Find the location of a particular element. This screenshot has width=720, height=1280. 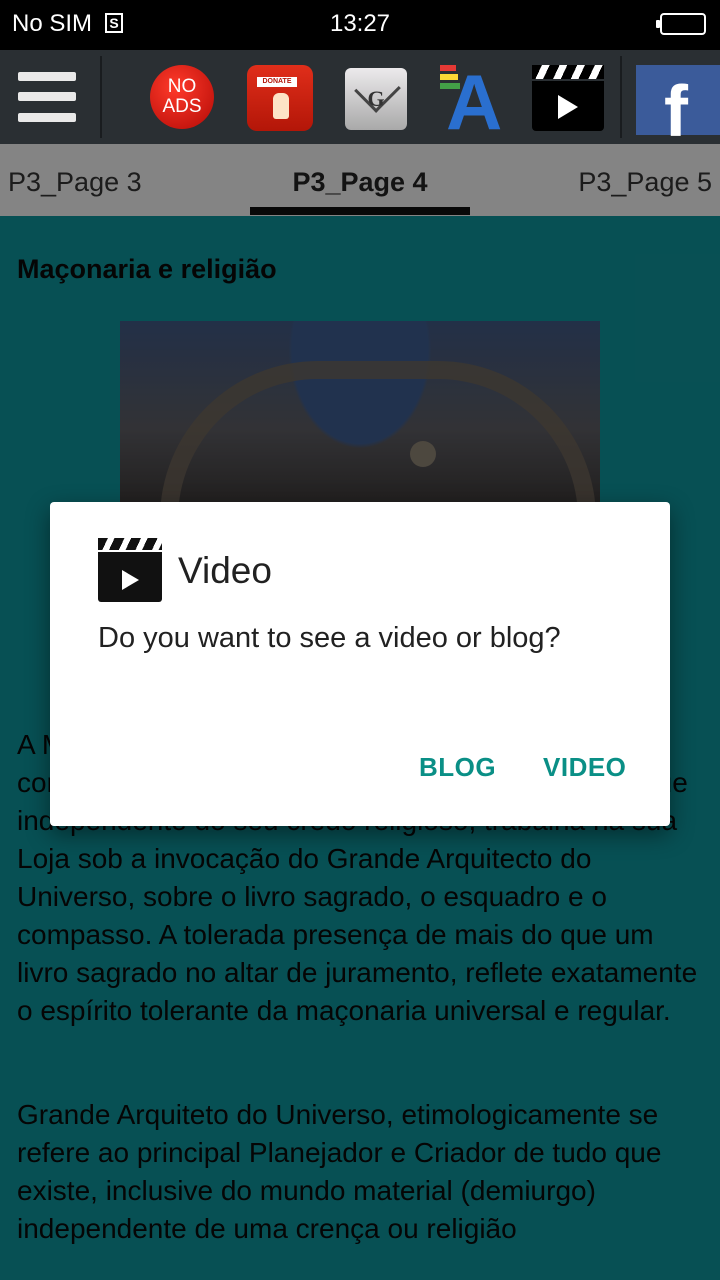

donate-icon: DONATE is located at coordinates (280, 98).